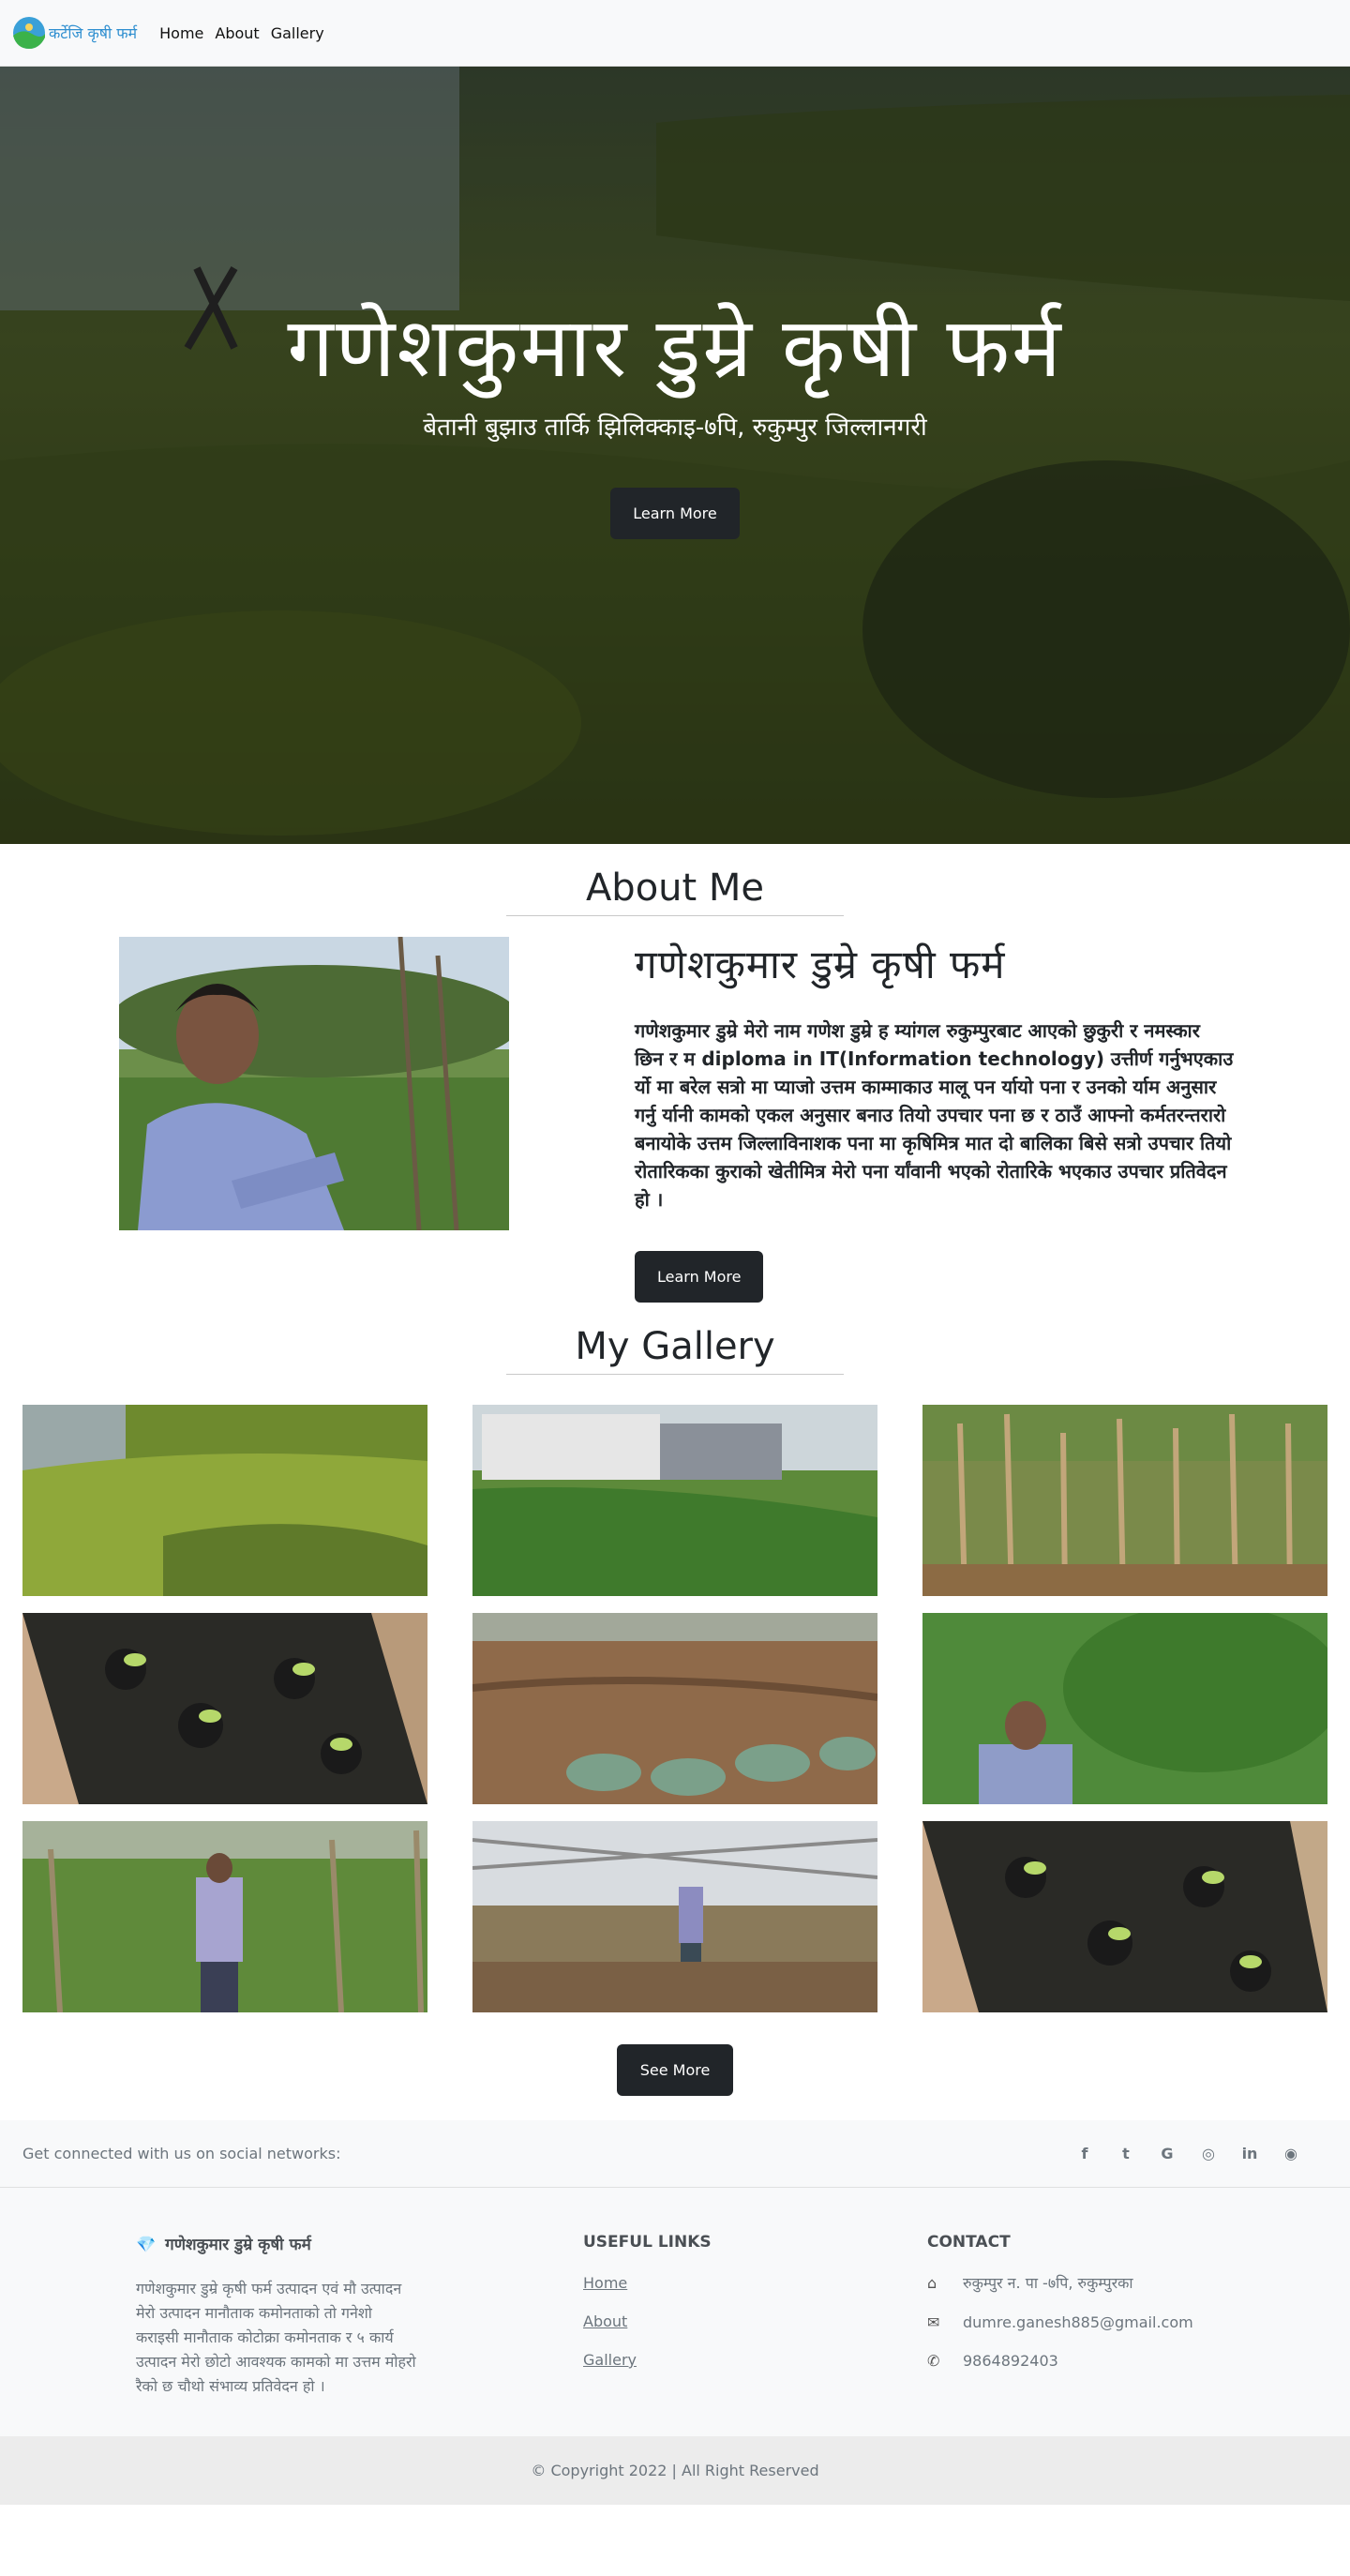 This screenshot has width=1350, height=2576. I want to click on brand-name: कर्टेजि कृषी फर्म, so click(93, 33).